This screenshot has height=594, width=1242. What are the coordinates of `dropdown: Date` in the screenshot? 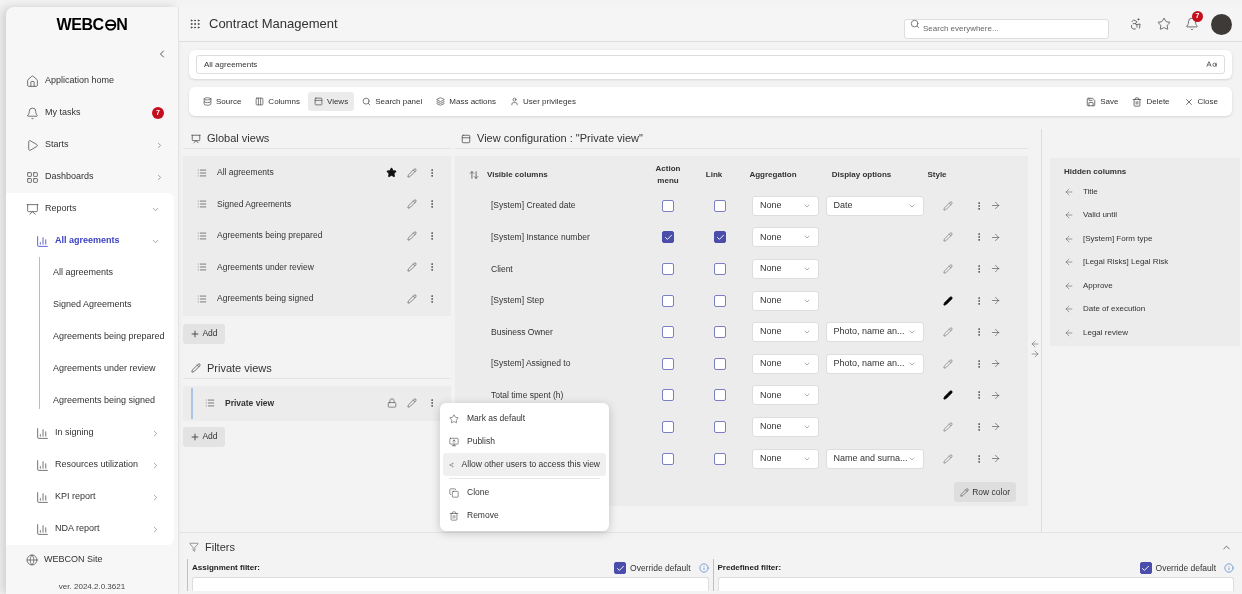 It's located at (874, 205).